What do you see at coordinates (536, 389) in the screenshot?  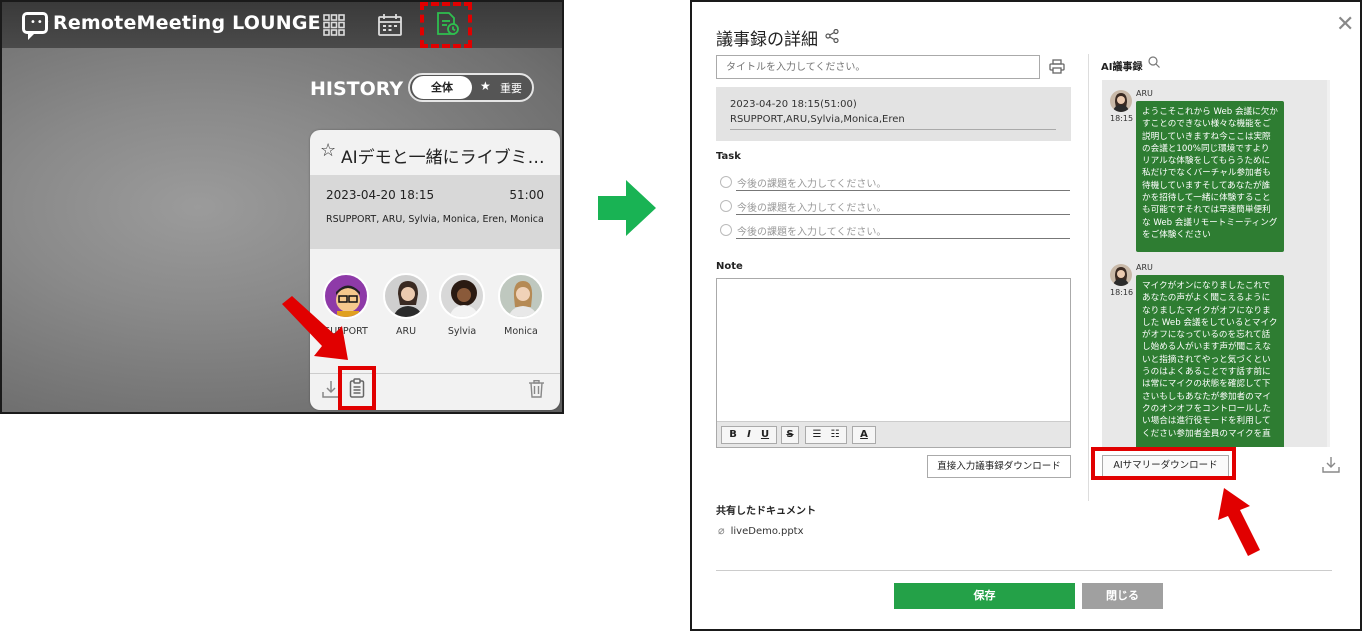 I see `trash-icon` at bounding box center [536, 389].